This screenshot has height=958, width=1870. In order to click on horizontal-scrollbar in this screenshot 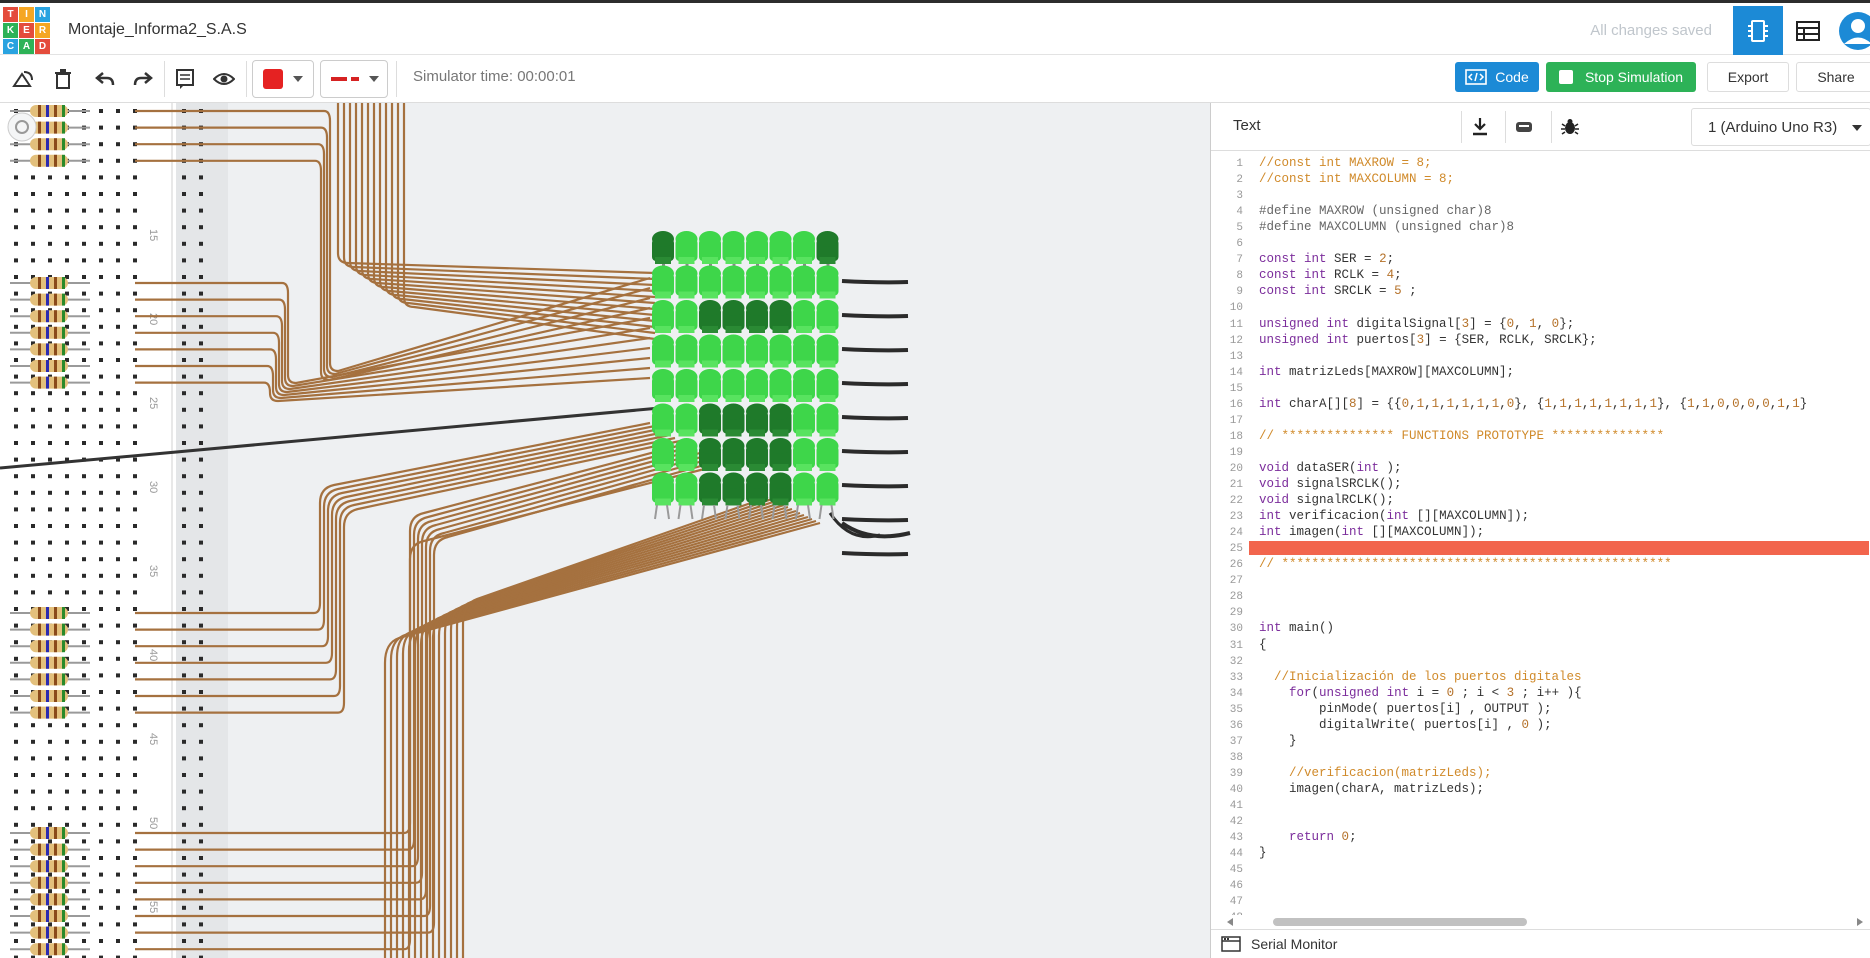, I will do `click(1545, 922)`.